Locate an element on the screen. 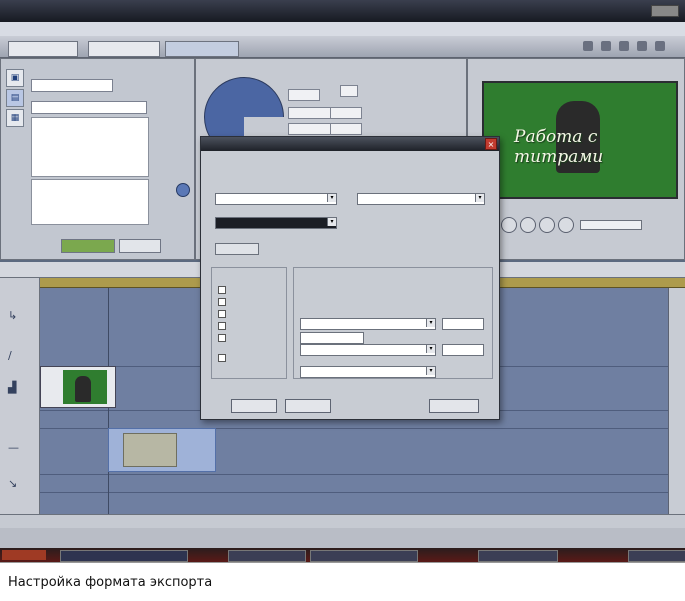 Image resolution: width=685 pixels, height=601 pixels. description-box is located at coordinates (90, 147).